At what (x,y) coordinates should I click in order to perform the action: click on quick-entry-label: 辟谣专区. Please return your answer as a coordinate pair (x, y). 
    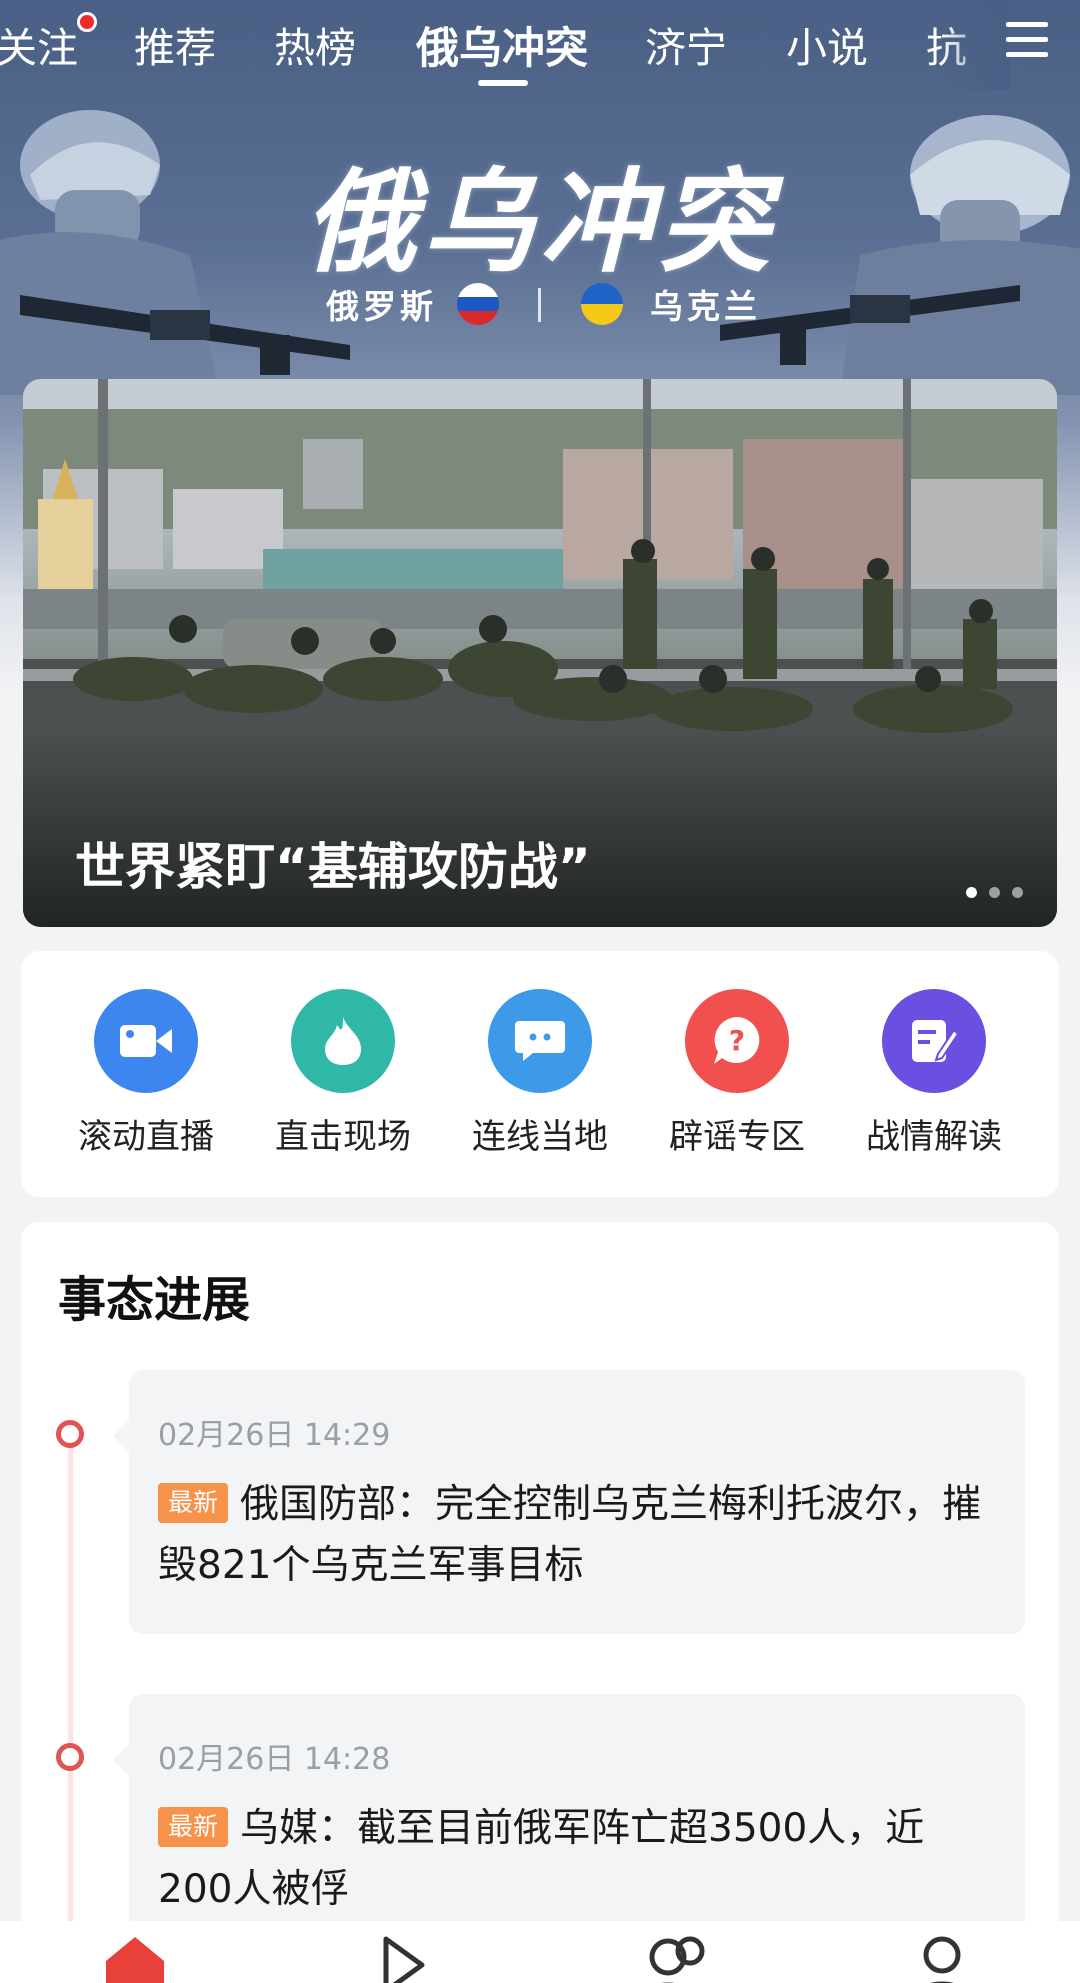
    Looking at the image, I should click on (737, 1137).